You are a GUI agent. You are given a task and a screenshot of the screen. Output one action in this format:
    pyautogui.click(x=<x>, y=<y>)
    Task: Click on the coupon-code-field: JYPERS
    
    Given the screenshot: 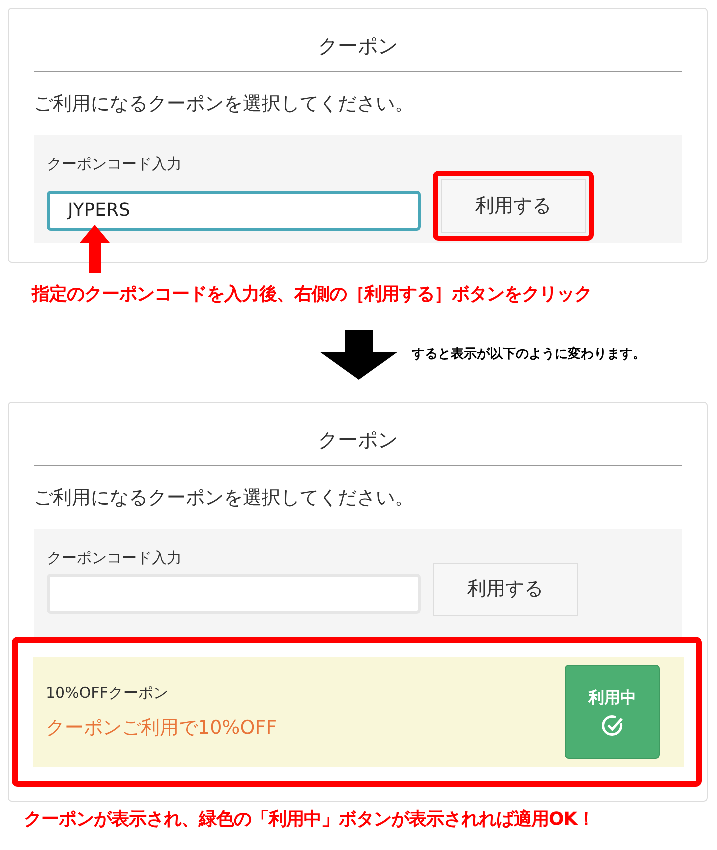 What is the action you would take?
    pyautogui.click(x=234, y=211)
    